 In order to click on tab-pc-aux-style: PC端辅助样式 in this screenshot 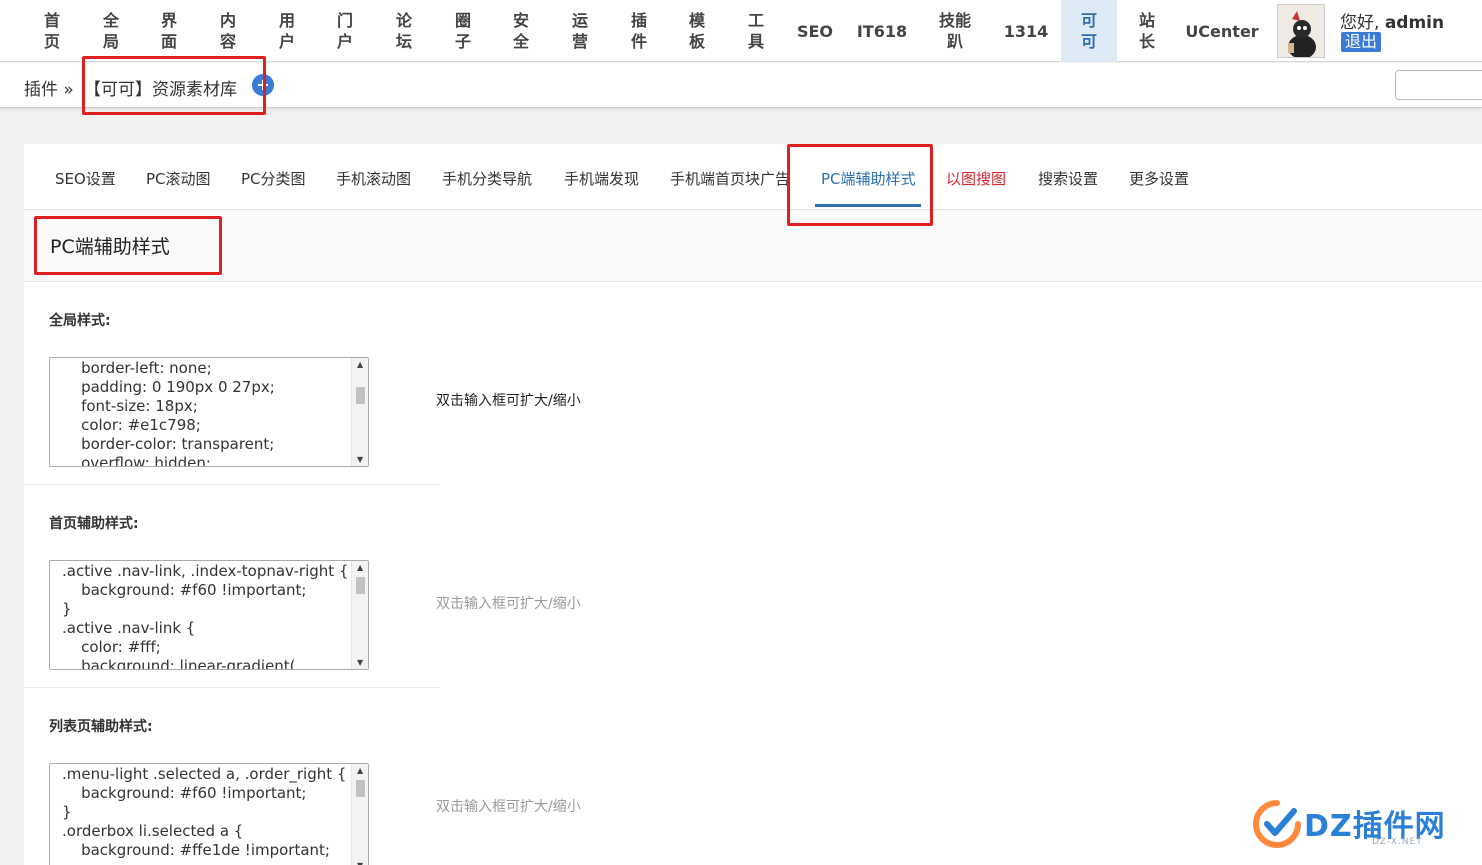, I will do `click(868, 178)`.